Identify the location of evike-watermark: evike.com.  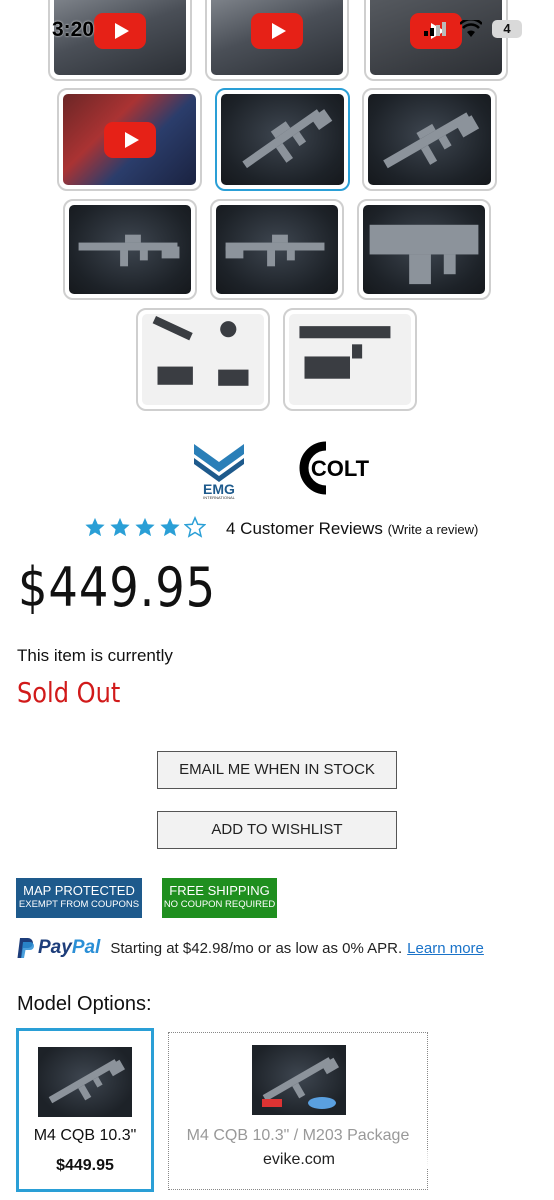
(299, 1160).